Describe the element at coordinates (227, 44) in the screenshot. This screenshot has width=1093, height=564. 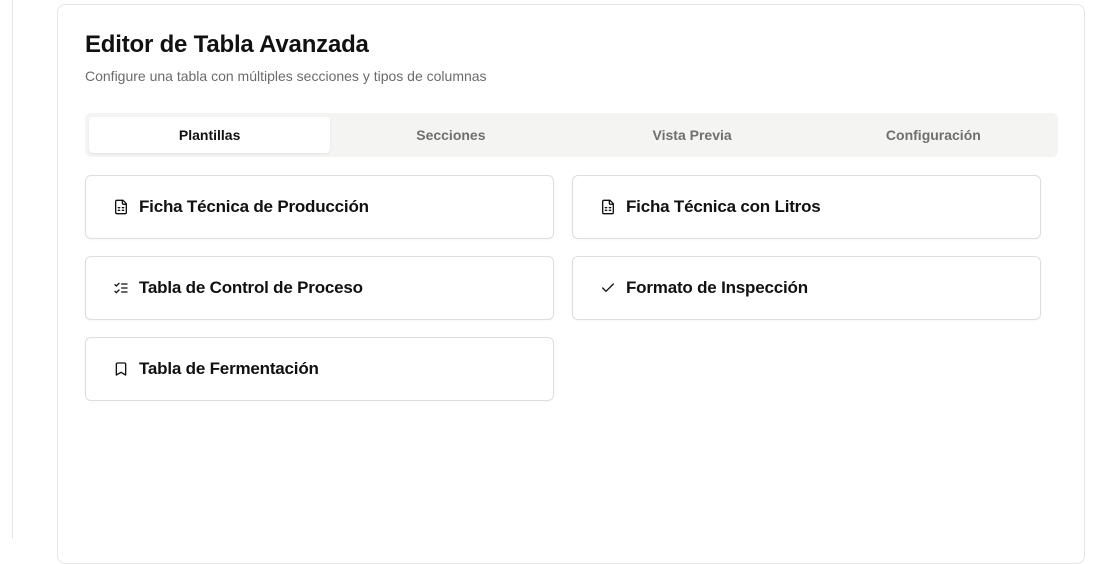
I see `page-title: Editor de Tabla Avanzada` at that location.